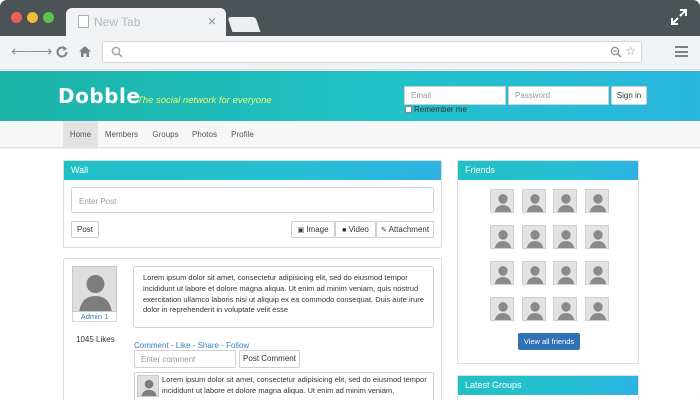 The width and height of the screenshot is (700, 400). Describe the element at coordinates (455, 95) in the screenshot. I see `email-input: Email` at that location.